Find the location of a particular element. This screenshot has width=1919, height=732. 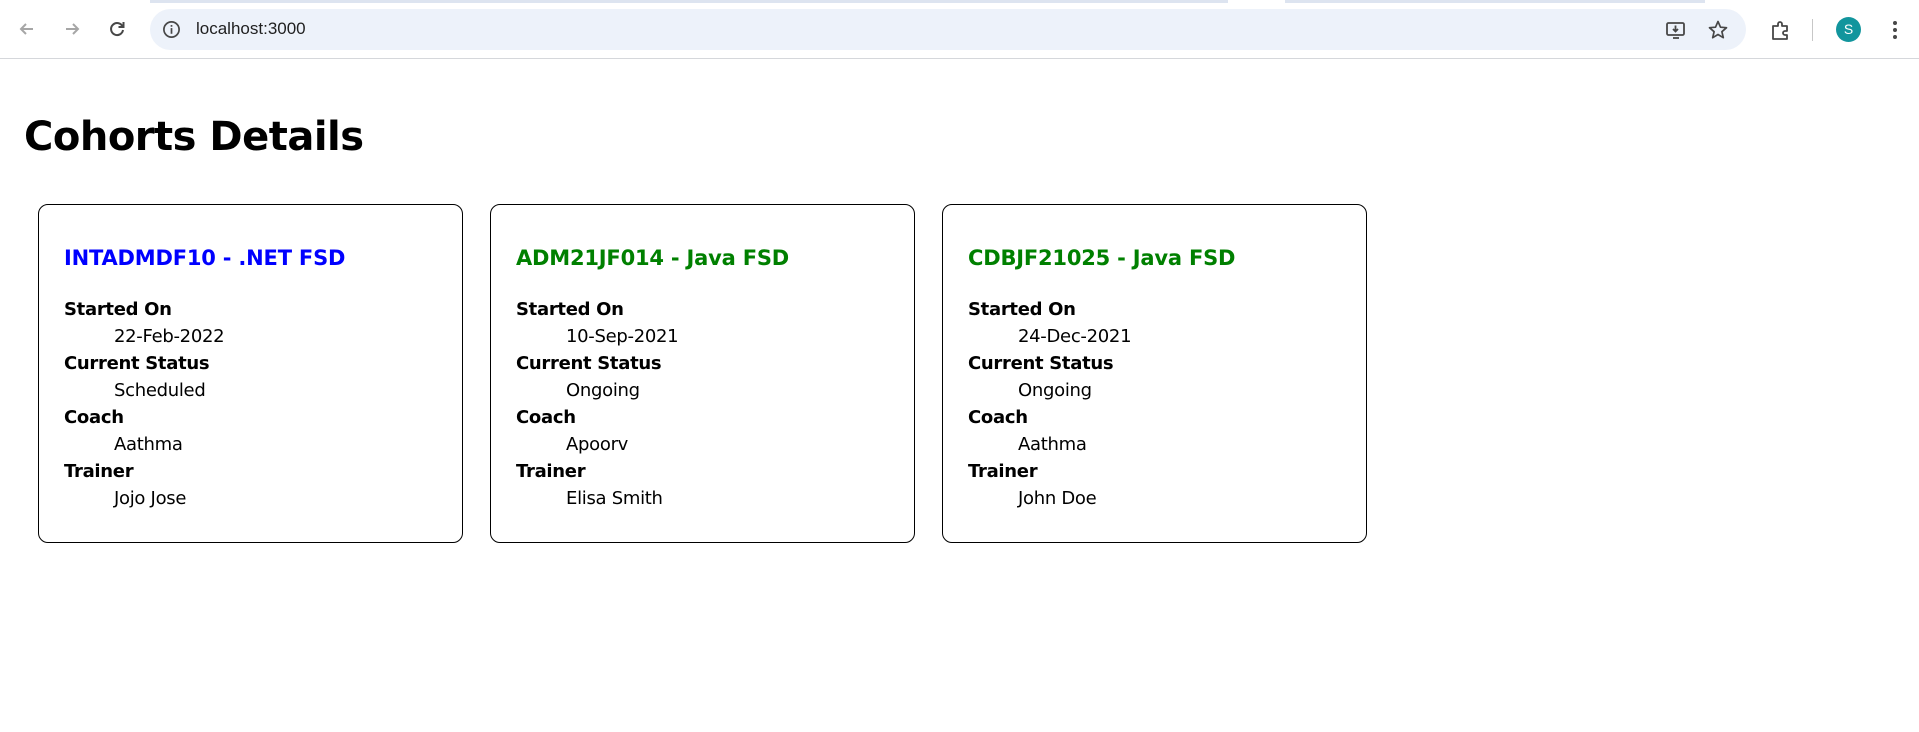

puzzle-icon is located at coordinates (1780, 30).